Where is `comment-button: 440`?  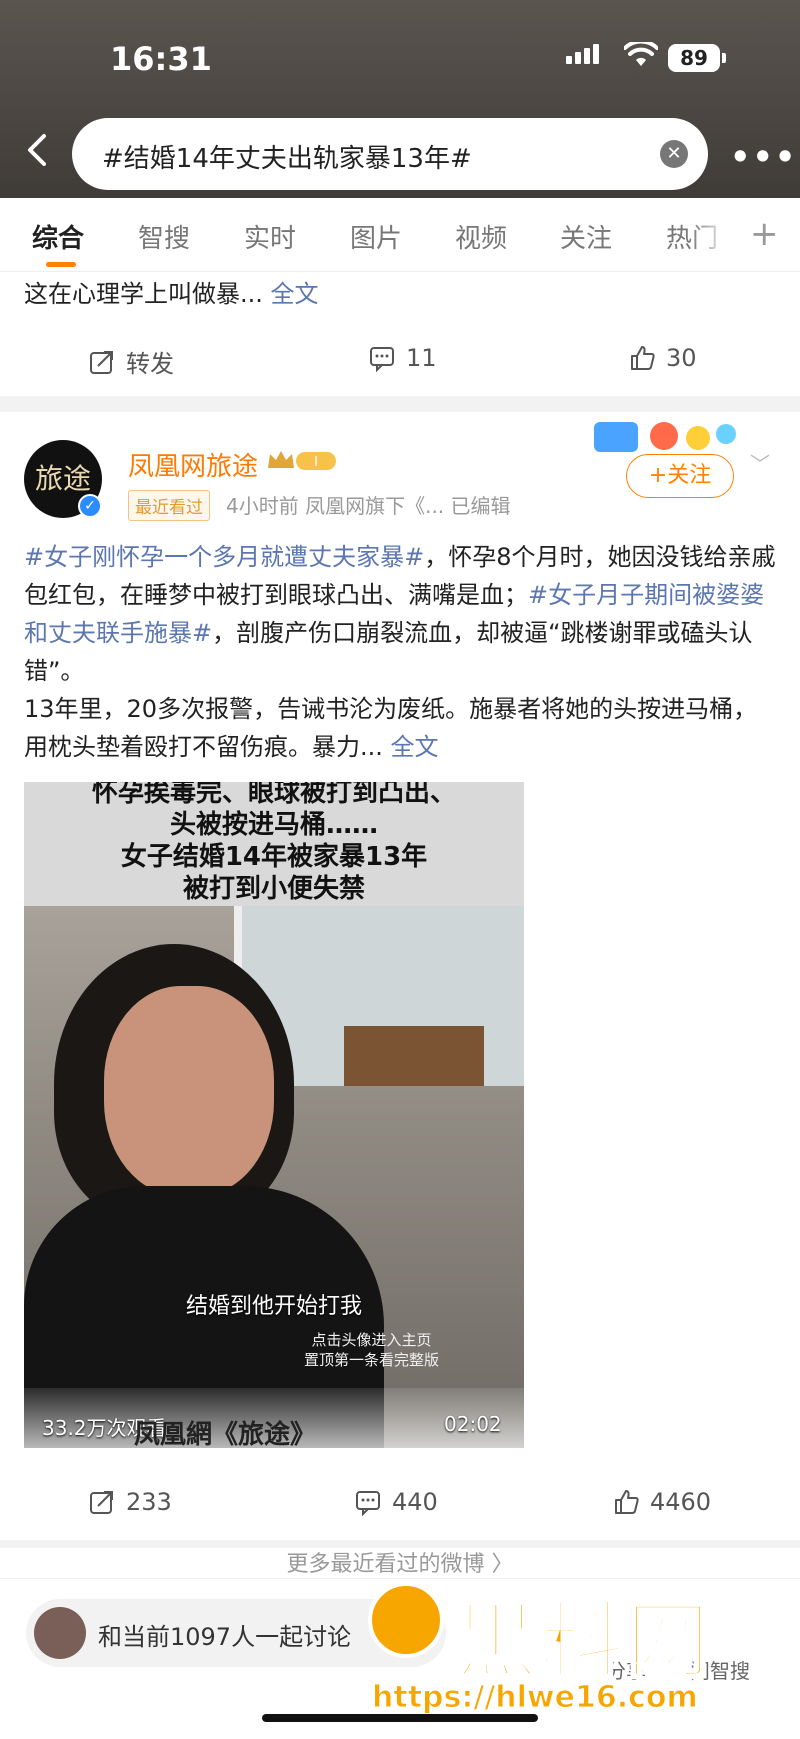
comment-button: 440 is located at coordinates (396, 1502).